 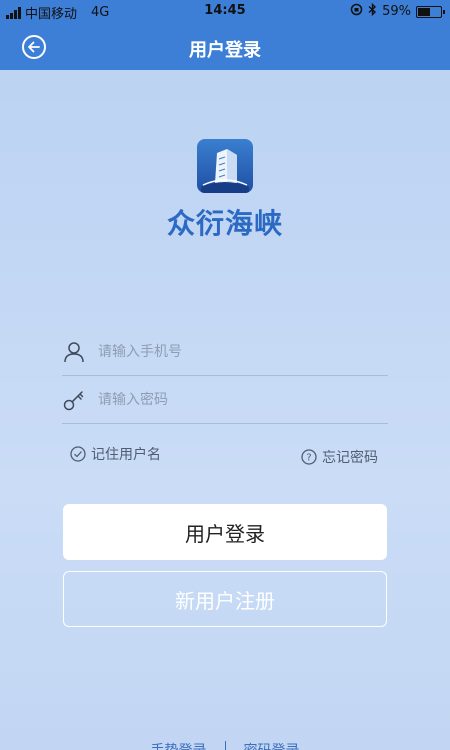 I want to click on nav-bar: 用户登录, so click(x=225, y=47).